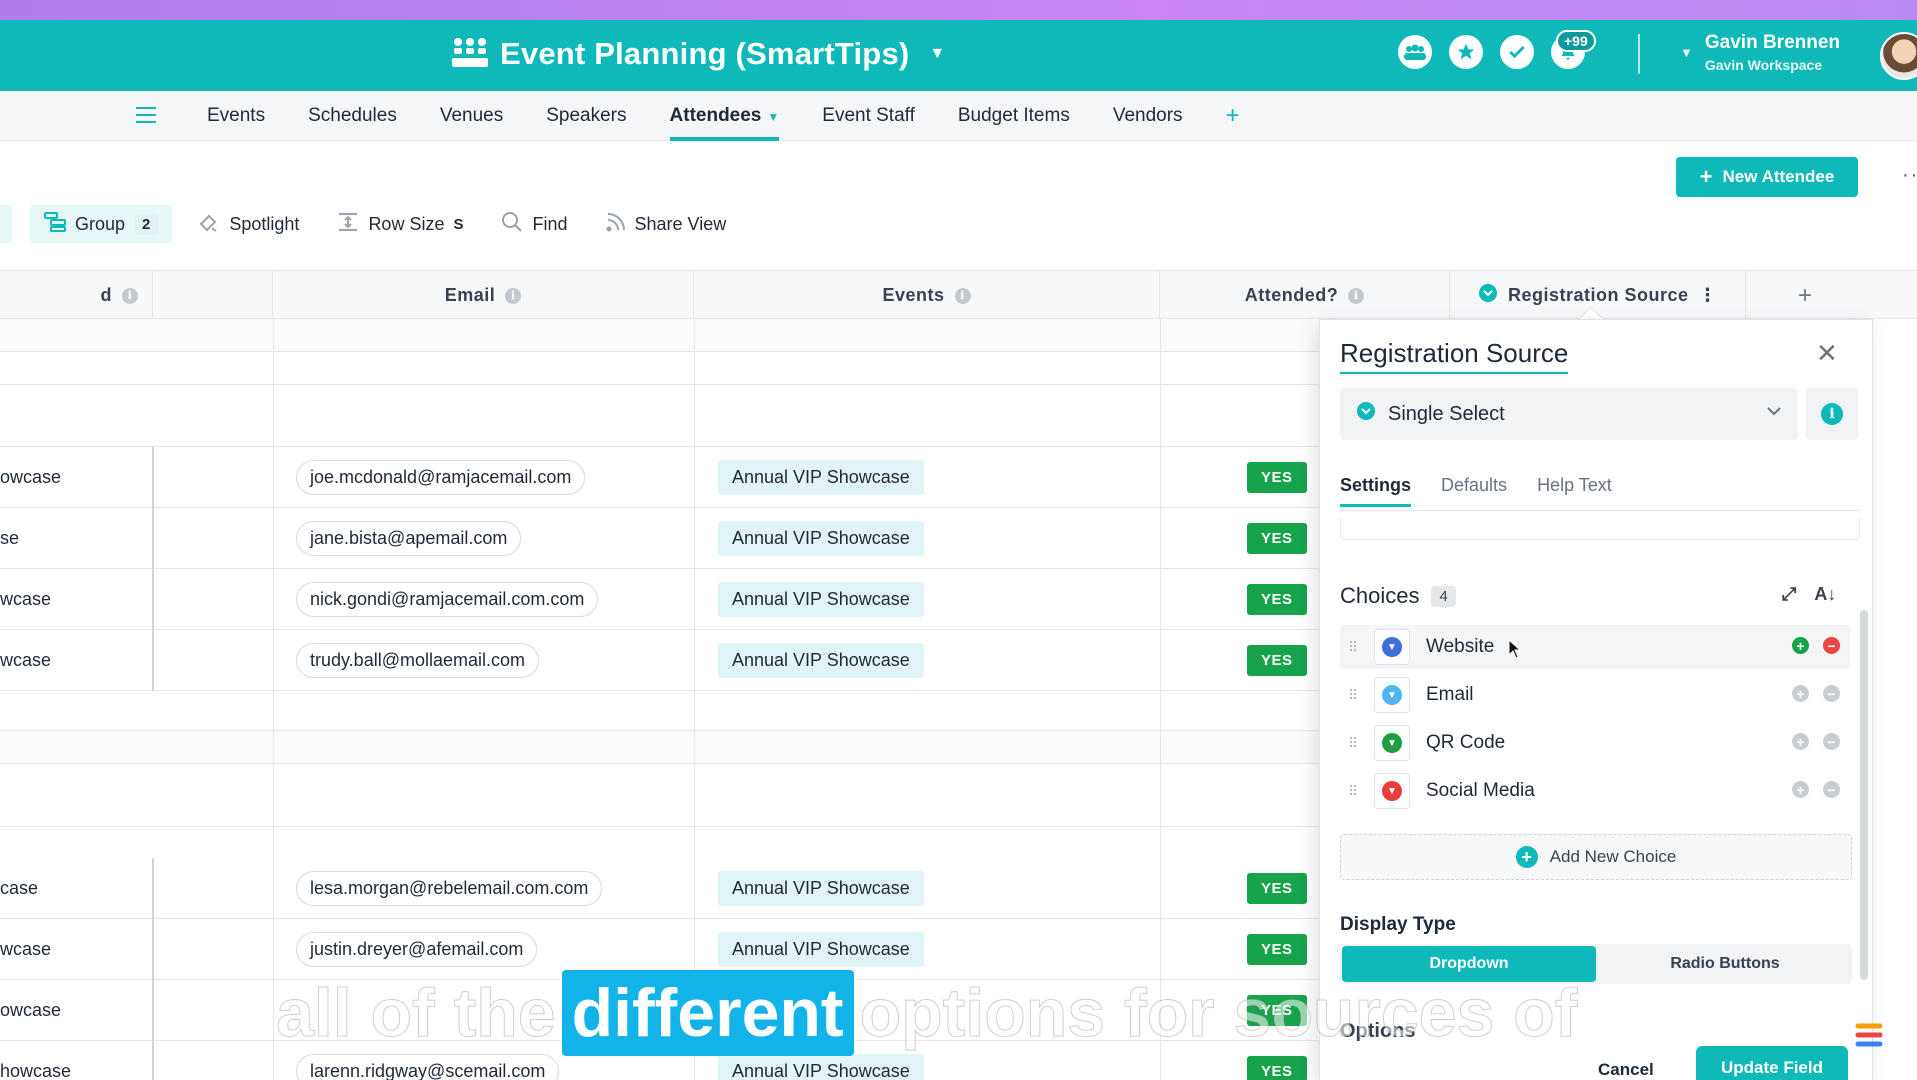 Image resolution: width=1917 pixels, height=1080 pixels. I want to click on email-pill: trudy.ball@mollaemail.com, so click(418, 660).